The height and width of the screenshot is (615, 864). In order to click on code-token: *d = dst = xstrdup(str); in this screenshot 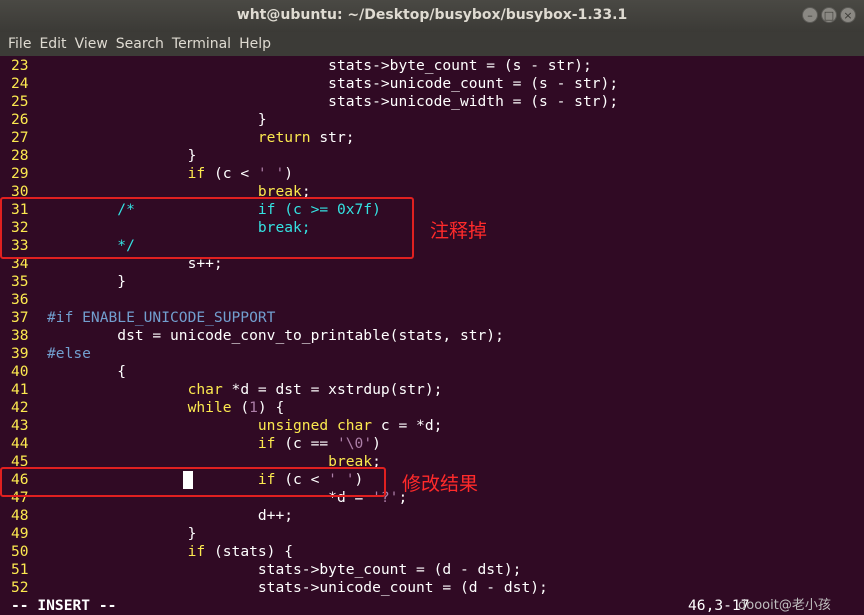, I will do `click(332, 389)`.